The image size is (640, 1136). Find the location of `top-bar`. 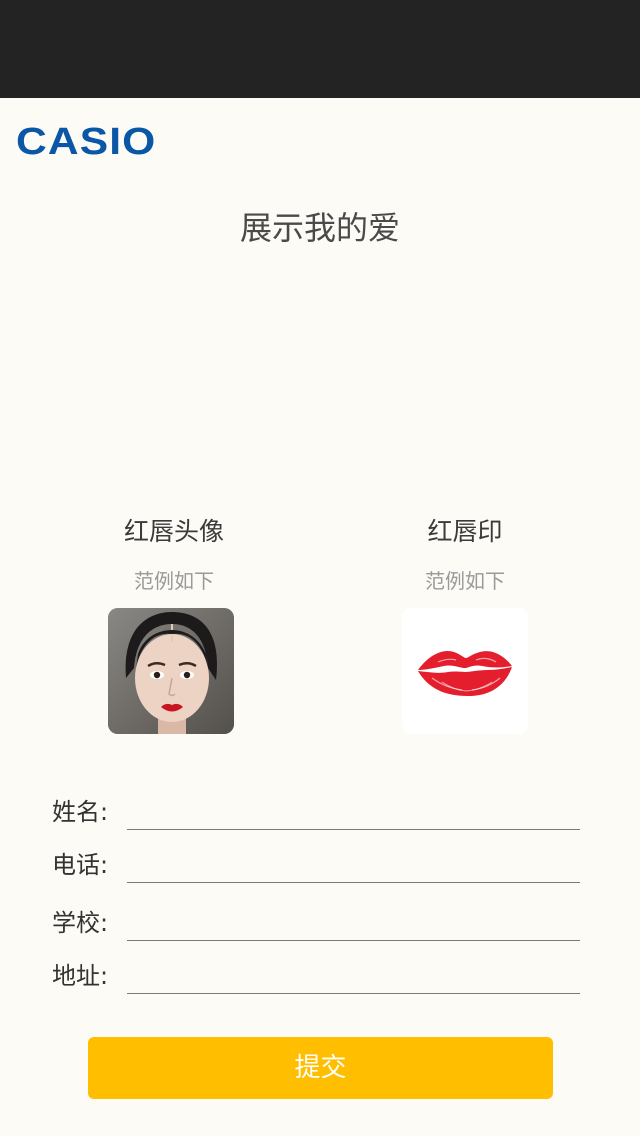

top-bar is located at coordinates (320, 49).